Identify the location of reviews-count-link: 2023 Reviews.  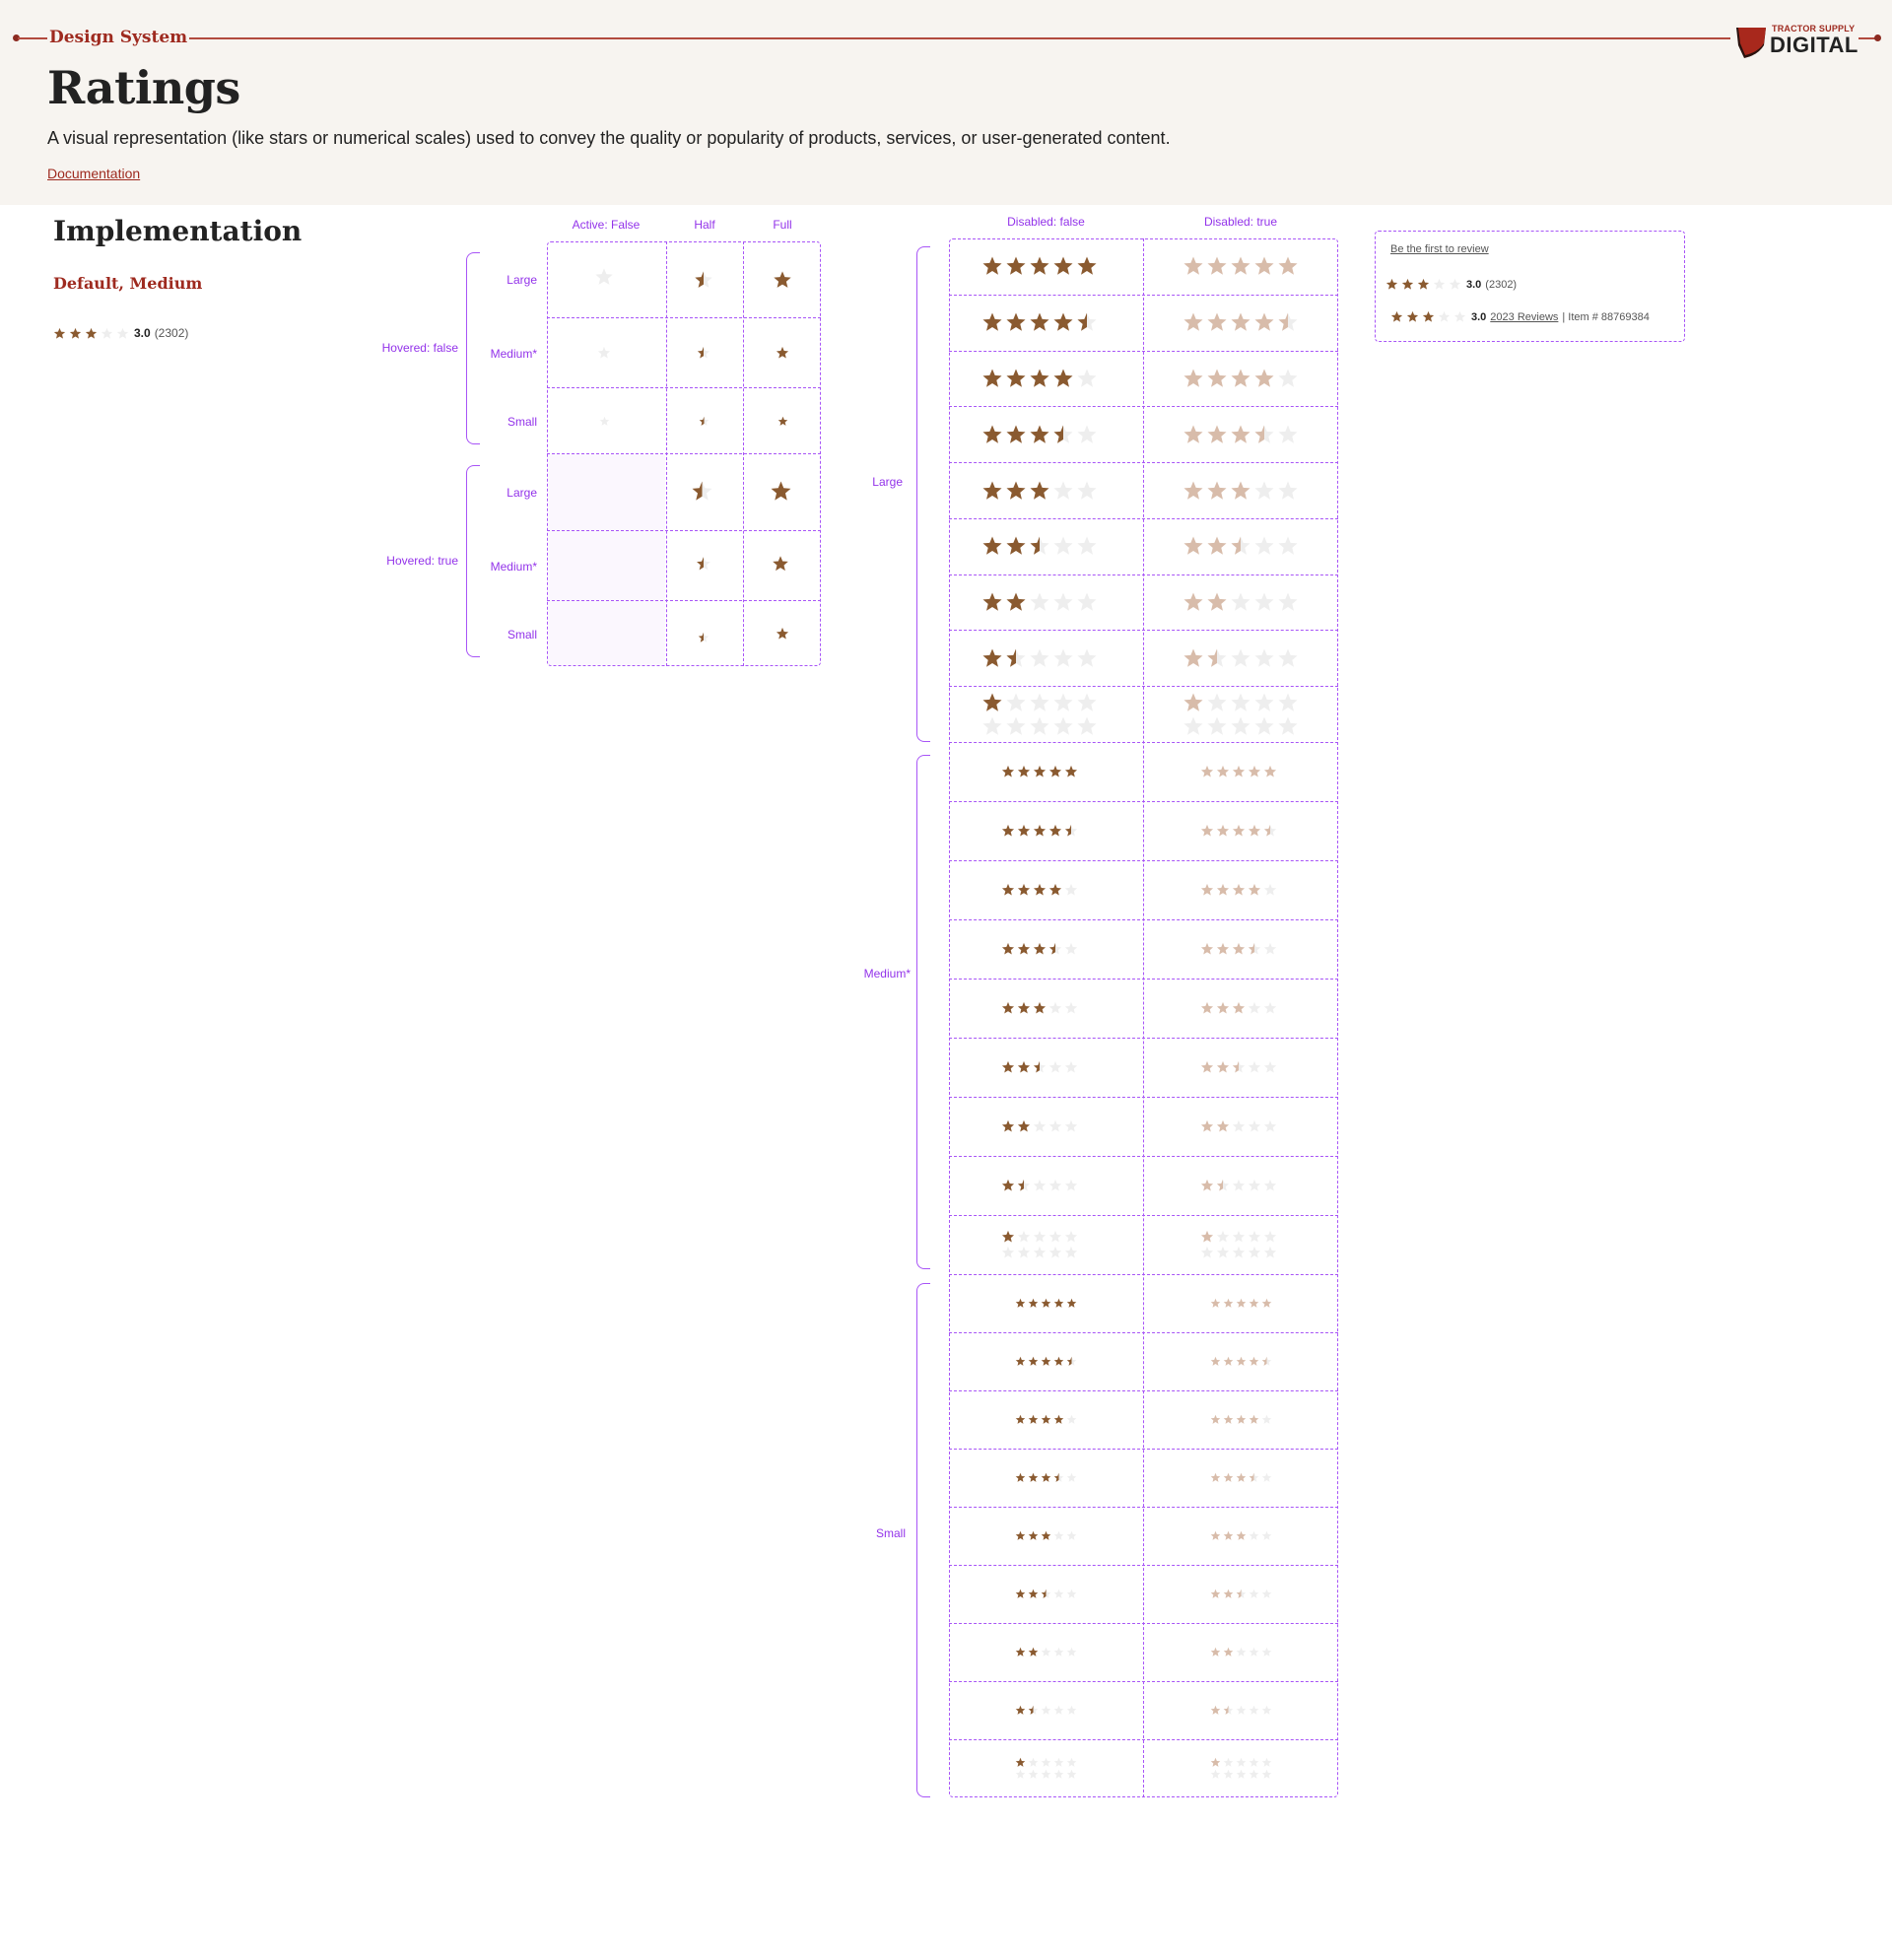
(1524, 317).